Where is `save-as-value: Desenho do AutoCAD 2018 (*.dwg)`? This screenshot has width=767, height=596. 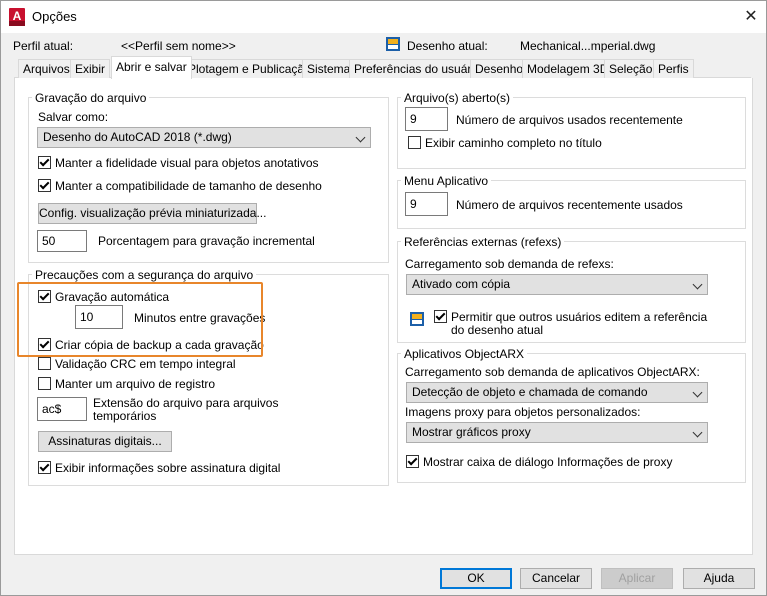
save-as-value: Desenho do AutoCAD 2018 (*.dwg) is located at coordinates (137, 137).